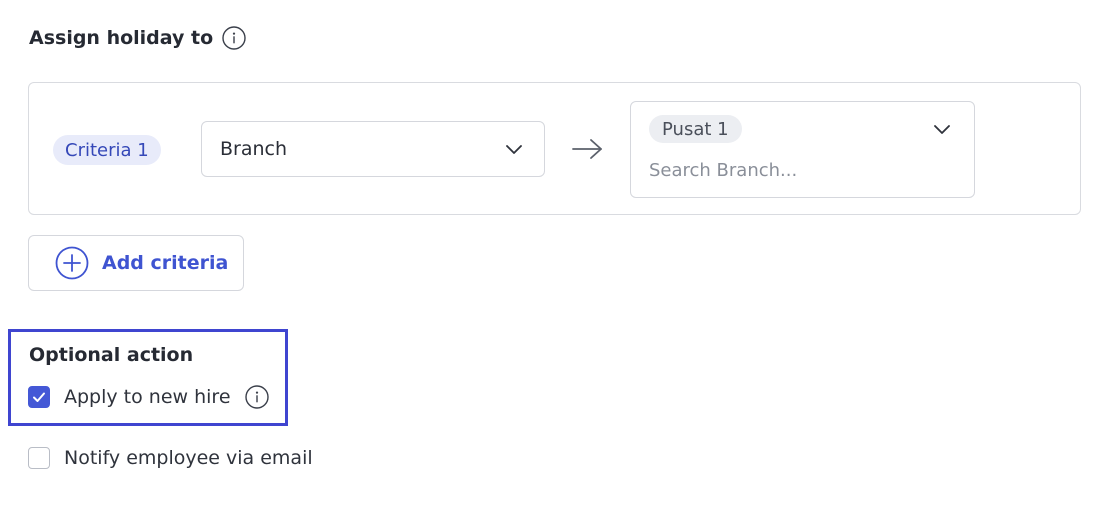 Image resolution: width=1106 pixels, height=514 pixels. What do you see at coordinates (72, 263) in the screenshot?
I see `plus-circle-icon` at bounding box center [72, 263].